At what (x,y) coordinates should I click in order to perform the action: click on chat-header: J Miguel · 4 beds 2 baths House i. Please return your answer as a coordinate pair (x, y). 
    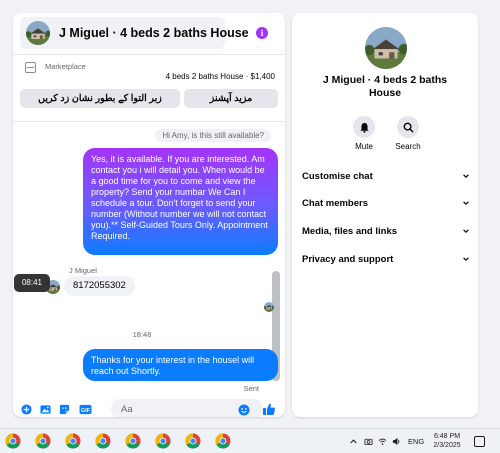
    Looking at the image, I should click on (149, 34).